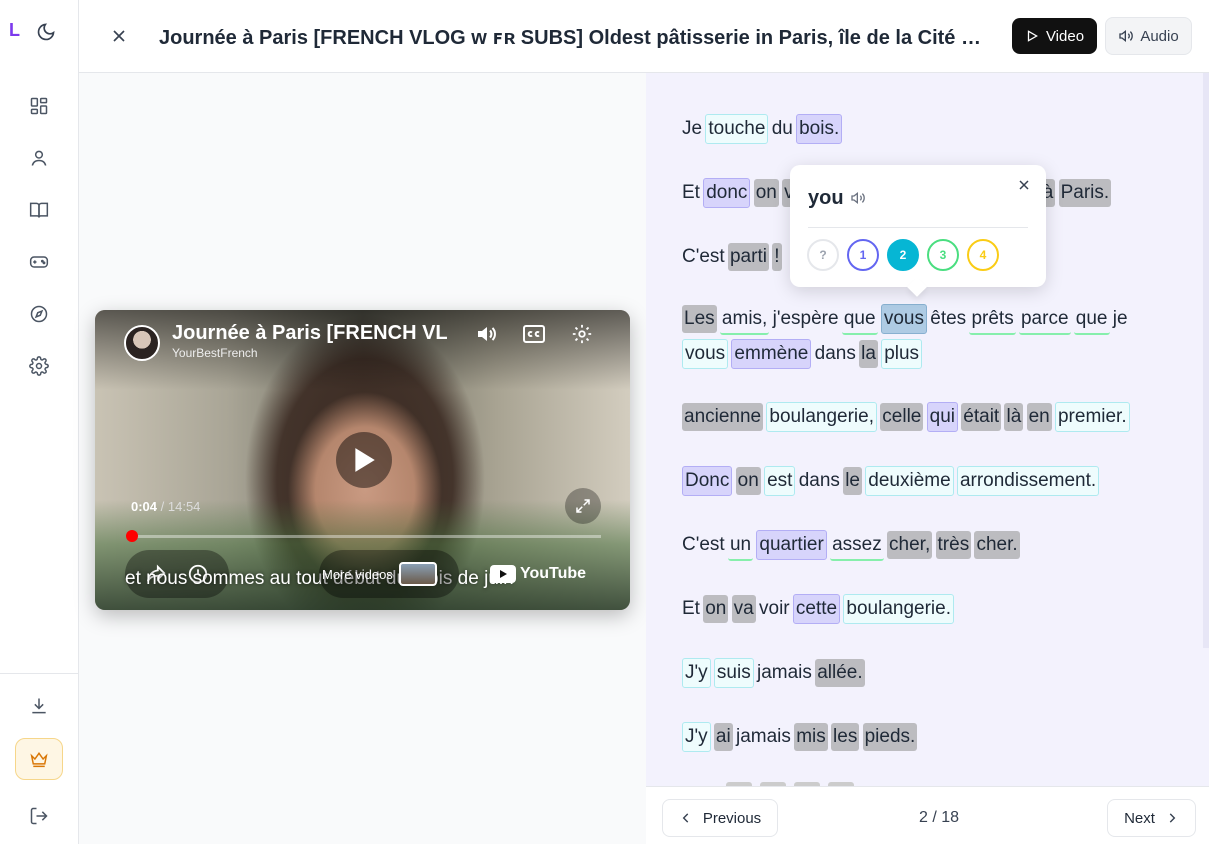 The height and width of the screenshot is (844, 1209). What do you see at coordinates (903, 255) in the screenshot?
I see `level-2-button: 2` at bounding box center [903, 255].